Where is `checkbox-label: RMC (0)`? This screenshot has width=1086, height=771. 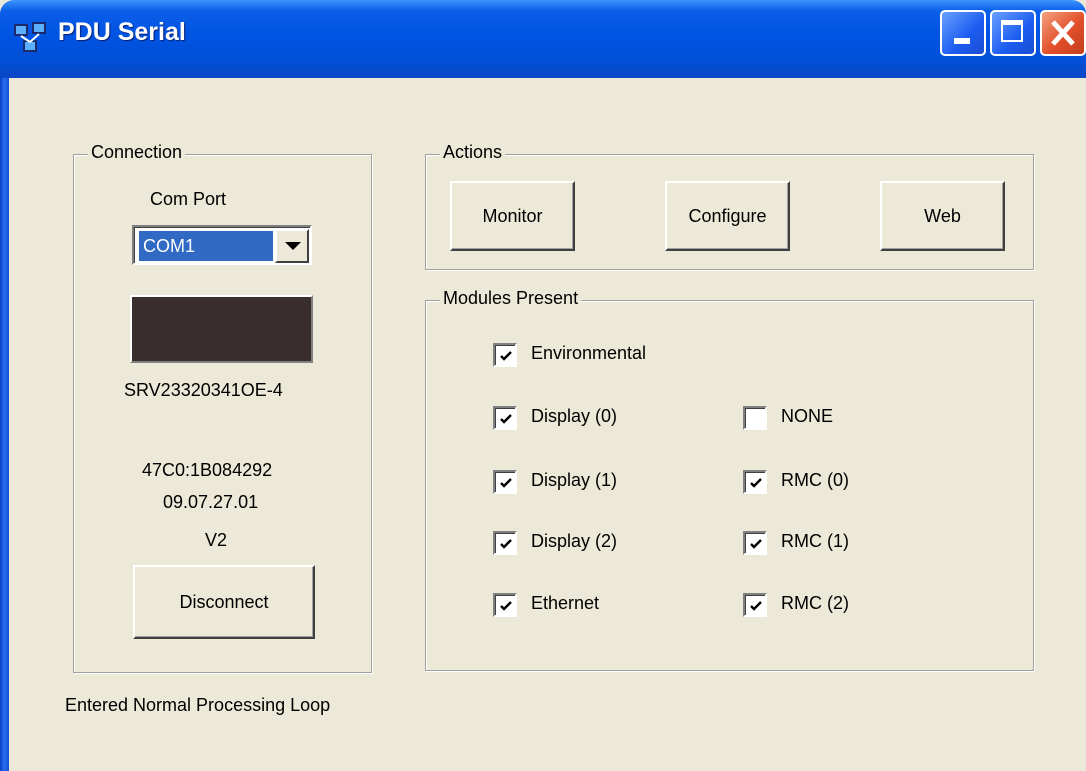 checkbox-label: RMC (0) is located at coordinates (815, 480).